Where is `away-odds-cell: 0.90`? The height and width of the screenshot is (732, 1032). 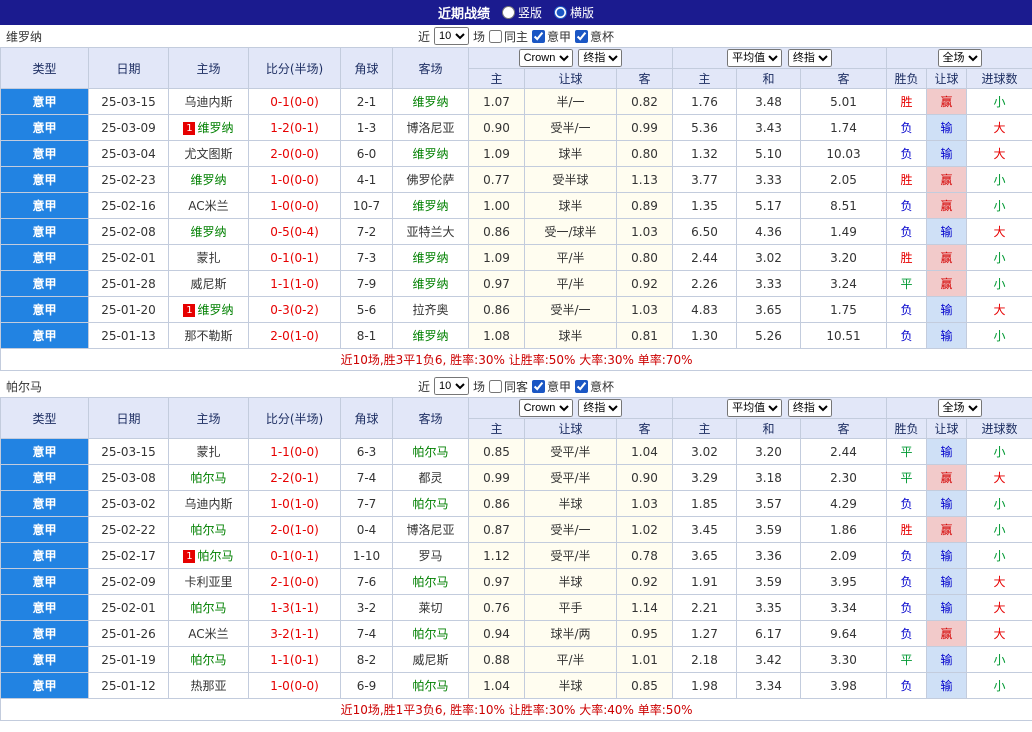
away-odds-cell: 0.90 is located at coordinates (644, 477).